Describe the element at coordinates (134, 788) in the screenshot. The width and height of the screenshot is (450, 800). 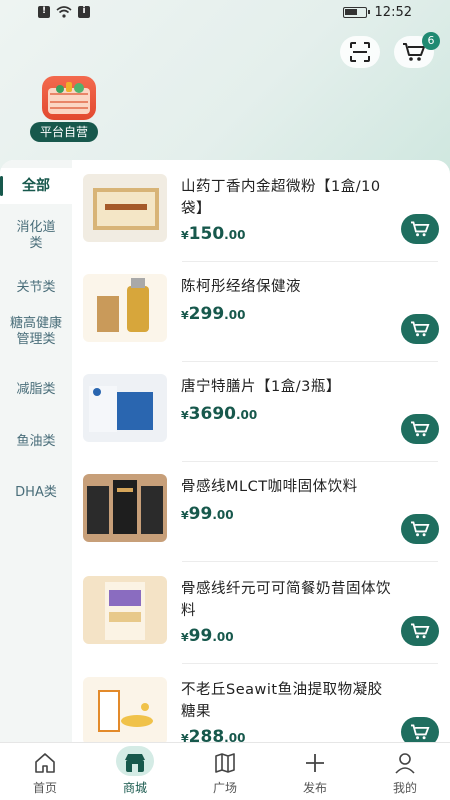
I see `tab-label: 商城` at that location.